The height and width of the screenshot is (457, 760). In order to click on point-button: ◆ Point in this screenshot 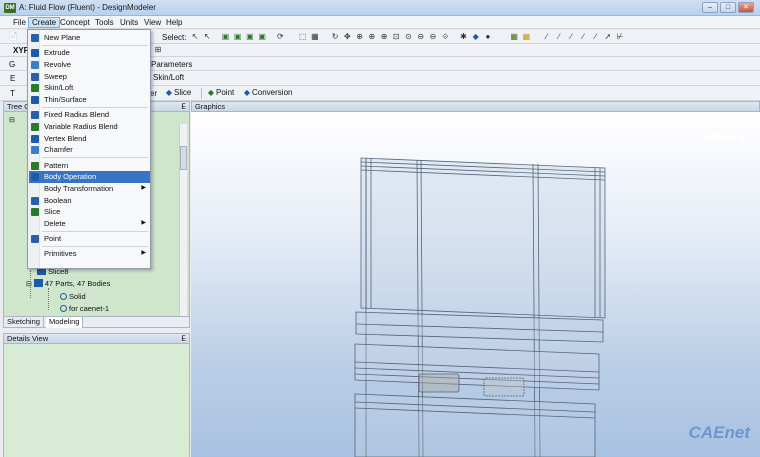, I will do `click(220, 93)`.